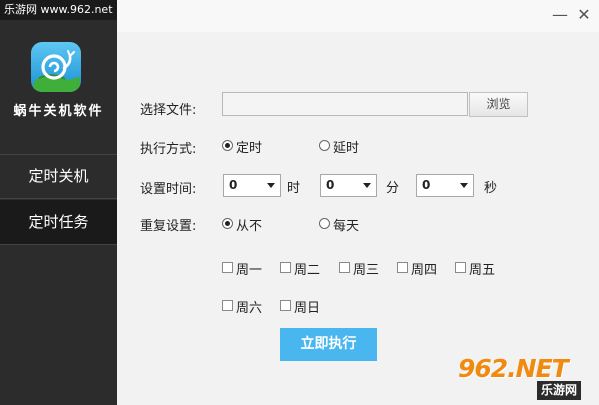 The height and width of the screenshot is (405, 599). I want to click on radio-never, so click(227, 223).